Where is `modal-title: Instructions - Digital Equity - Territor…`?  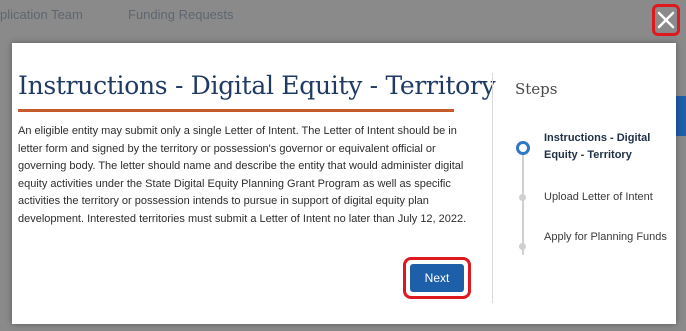 modal-title: Instructions - Digital Equity - Territor… is located at coordinates (257, 85).